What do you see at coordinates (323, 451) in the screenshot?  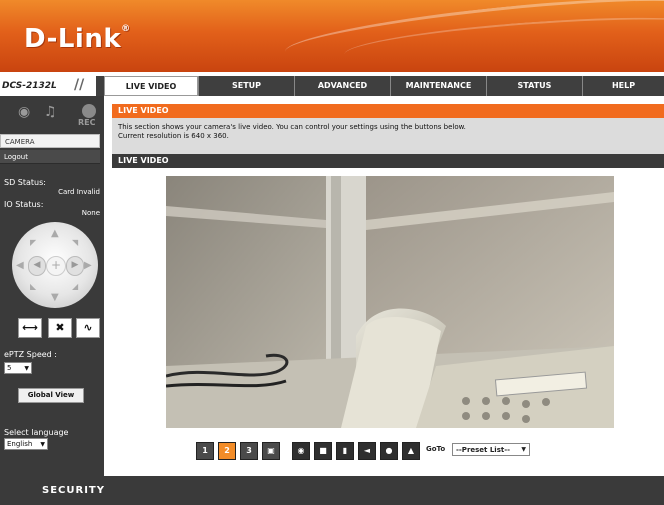 I see `record-video-icon: ■` at bounding box center [323, 451].